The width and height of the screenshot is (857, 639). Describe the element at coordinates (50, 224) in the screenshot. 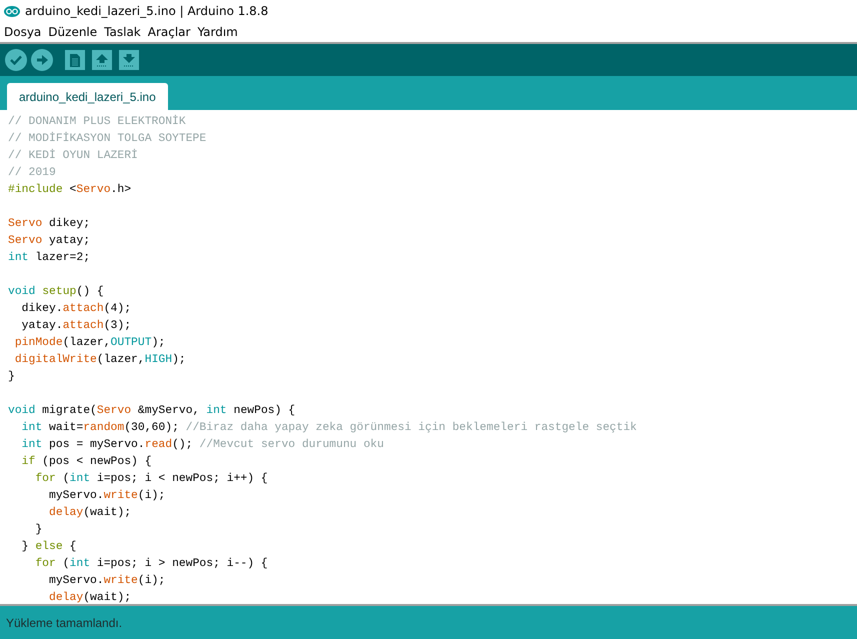

I see `code-line: Servo dikey;` at that location.